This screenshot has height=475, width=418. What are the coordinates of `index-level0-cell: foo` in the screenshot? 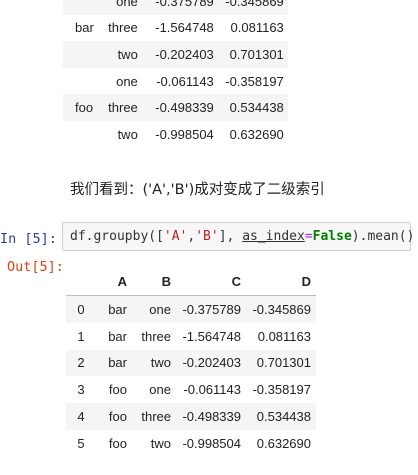 It's located at (80, 107).